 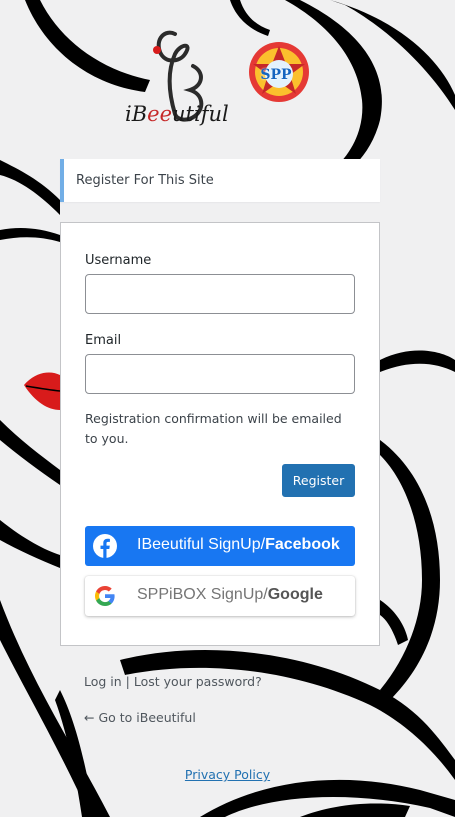 I want to click on privacy-policy-link: Privacy Policy, so click(x=227, y=774).